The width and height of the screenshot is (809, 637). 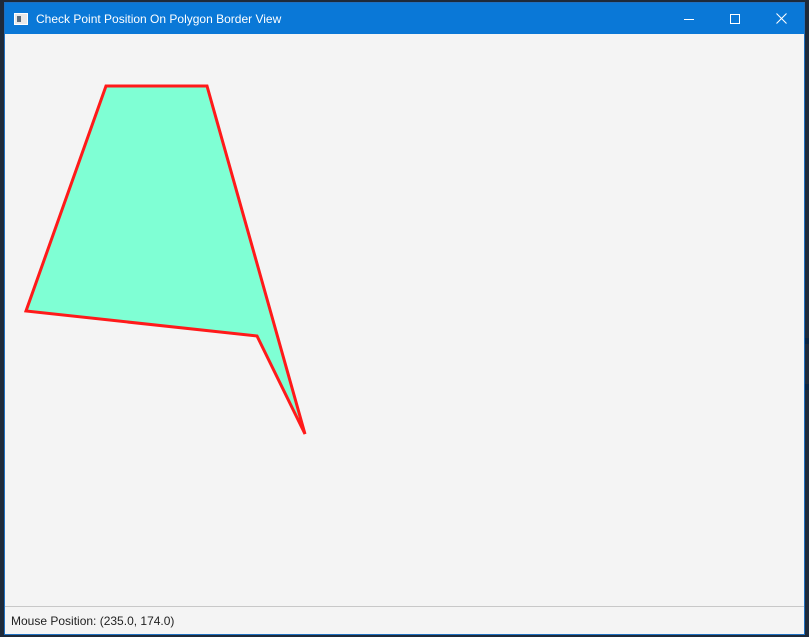 I want to click on close-icon, so click(x=781, y=18).